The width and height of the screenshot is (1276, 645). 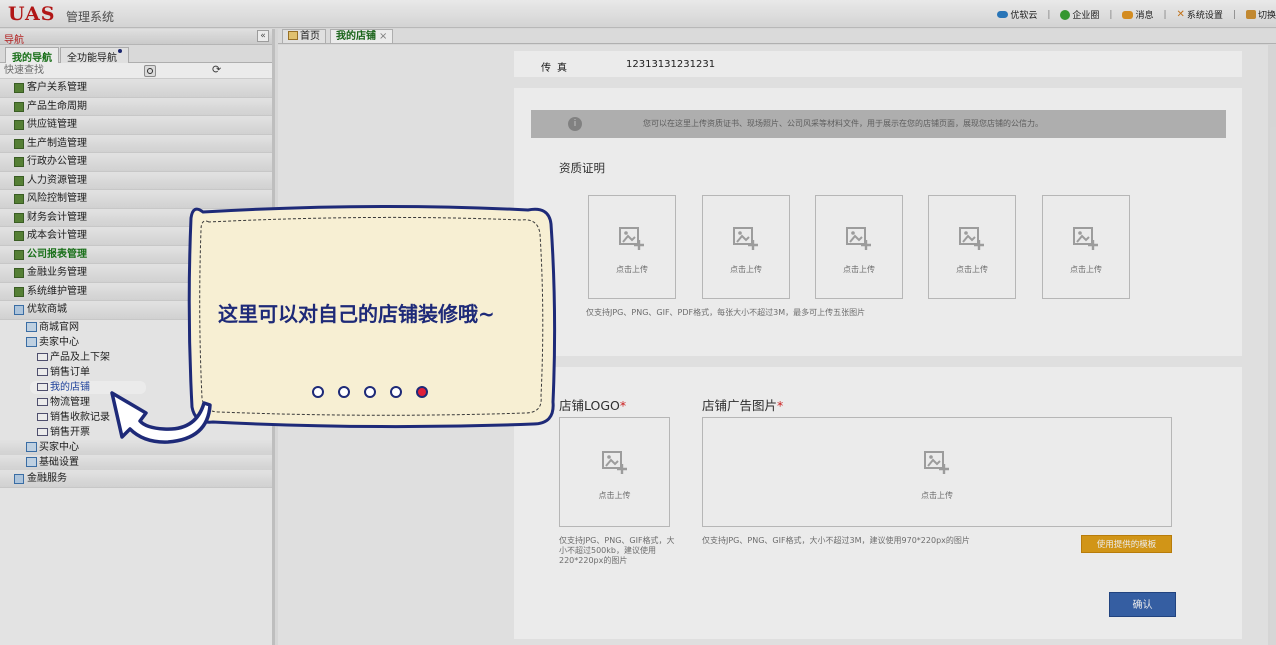 What do you see at coordinates (582, 168) in the screenshot?
I see `qualification-title: 资质证明` at bounding box center [582, 168].